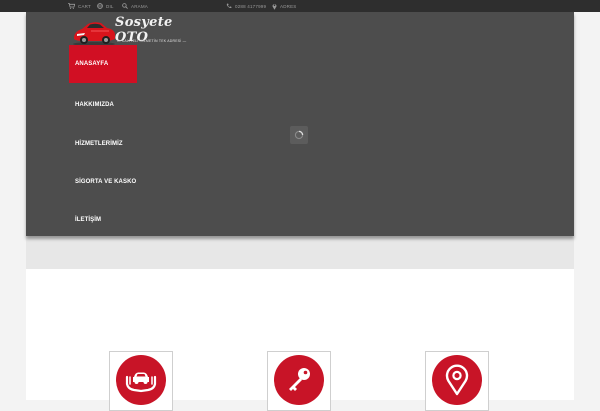  Describe the element at coordinates (300, 252) in the screenshot. I see `page-title-band` at that location.